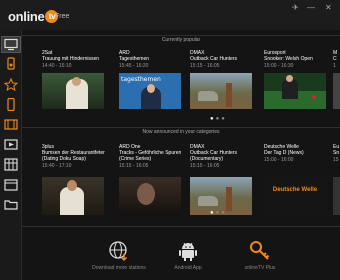 This screenshot has width=340, height=280. I want to click on sidebar-item-radio, so click(11, 63).